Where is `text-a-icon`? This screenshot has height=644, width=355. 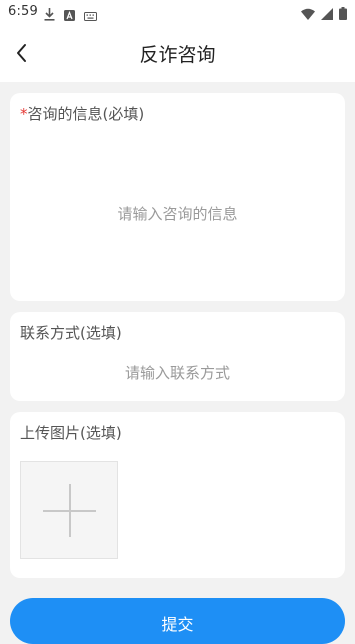
text-a-icon is located at coordinates (69, 15).